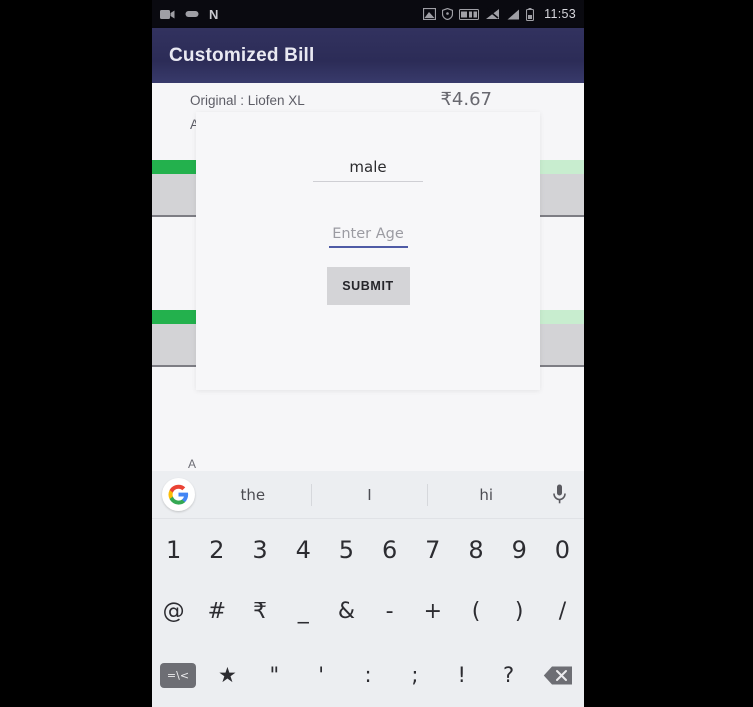  I want to click on netflix-n-icon: N, so click(214, 14).